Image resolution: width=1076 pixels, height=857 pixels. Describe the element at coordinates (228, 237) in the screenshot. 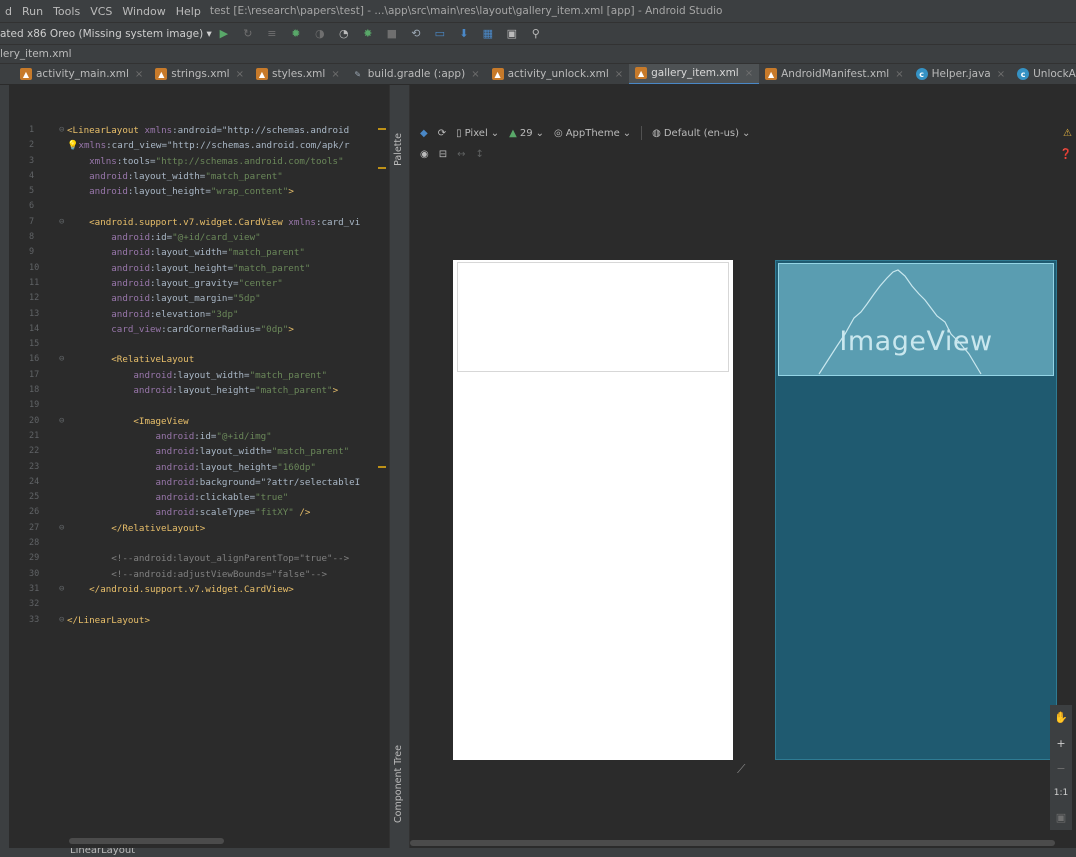

I see `code-line: android:id="@+id/card_view"` at that location.